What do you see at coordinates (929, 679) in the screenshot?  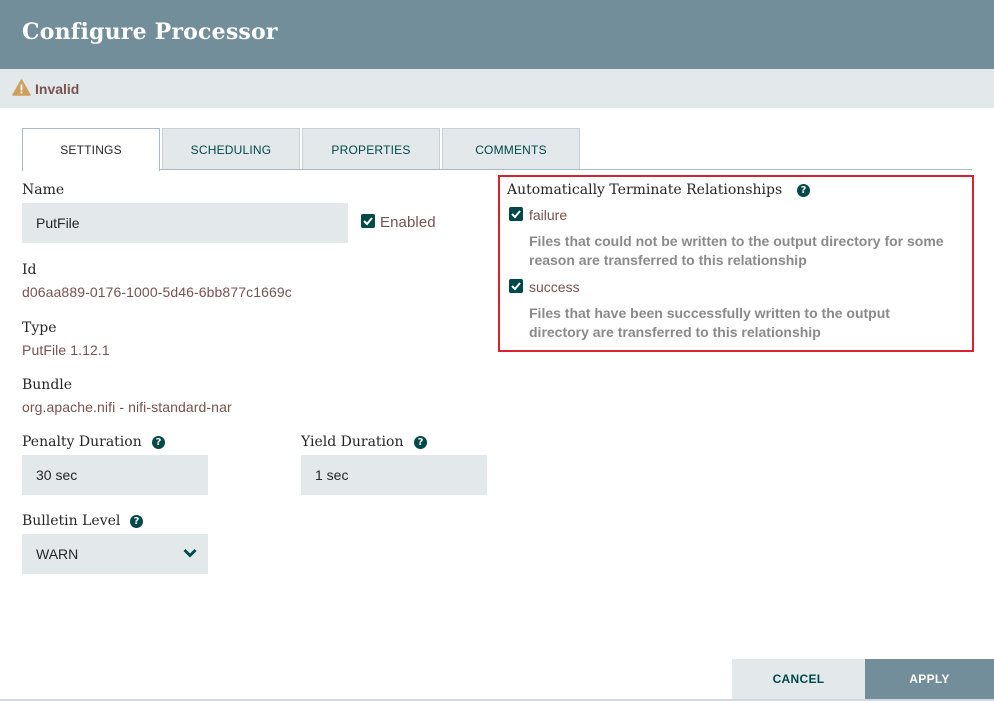 I see `apply-button: APPLY` at bounding box center [929, 679].